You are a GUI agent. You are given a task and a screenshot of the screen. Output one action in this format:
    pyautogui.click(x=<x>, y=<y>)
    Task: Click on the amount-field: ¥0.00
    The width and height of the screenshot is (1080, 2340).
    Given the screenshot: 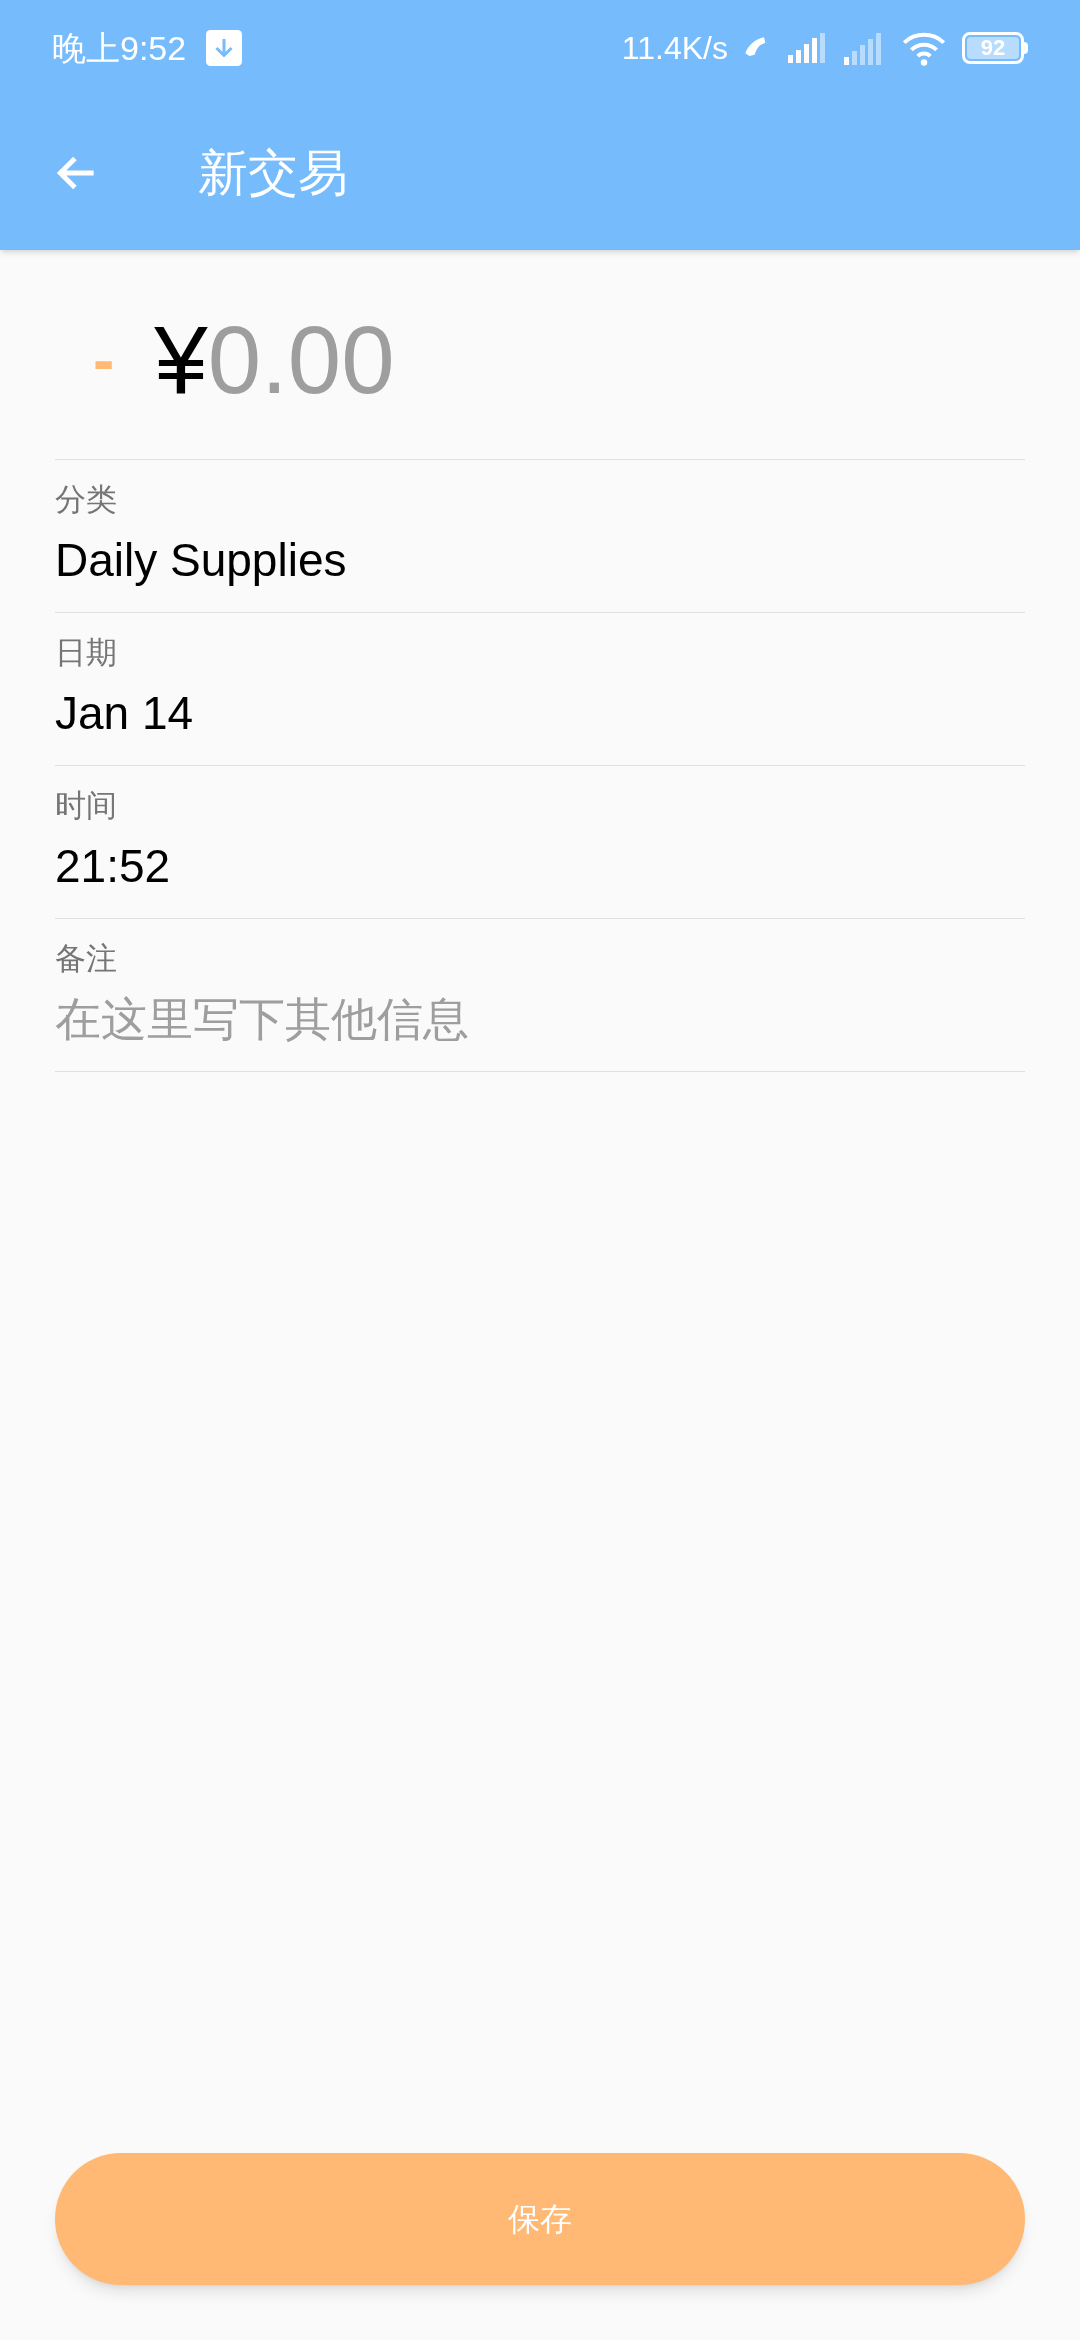 What is the action you would take?
    pyautogui.click(x=274, y=359)
    